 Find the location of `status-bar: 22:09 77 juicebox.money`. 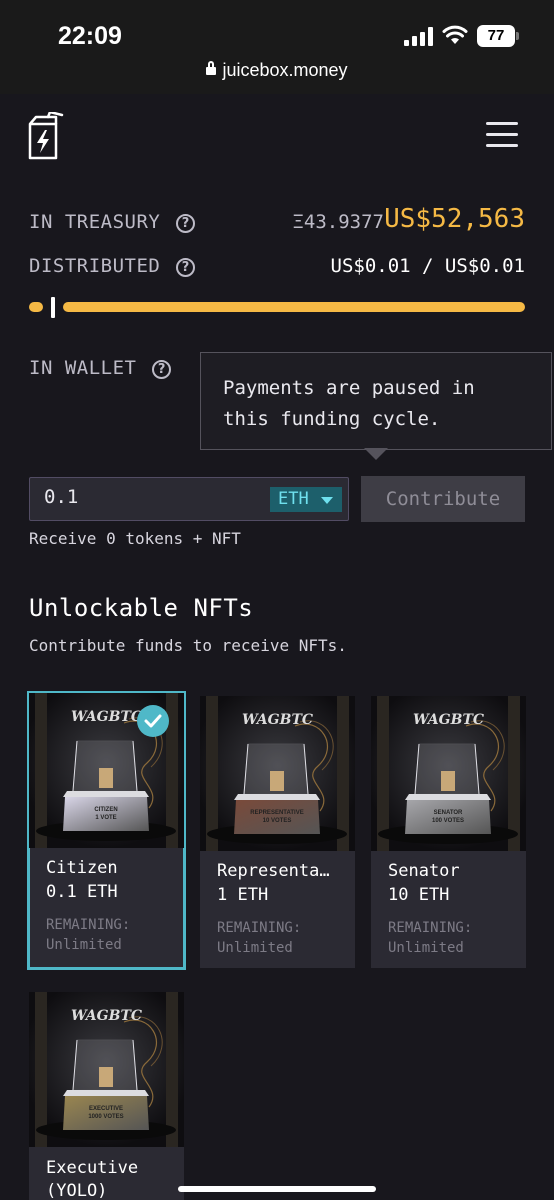

status-bar: 22:09 77 juicebox.money is located at coordinates (277, 47).